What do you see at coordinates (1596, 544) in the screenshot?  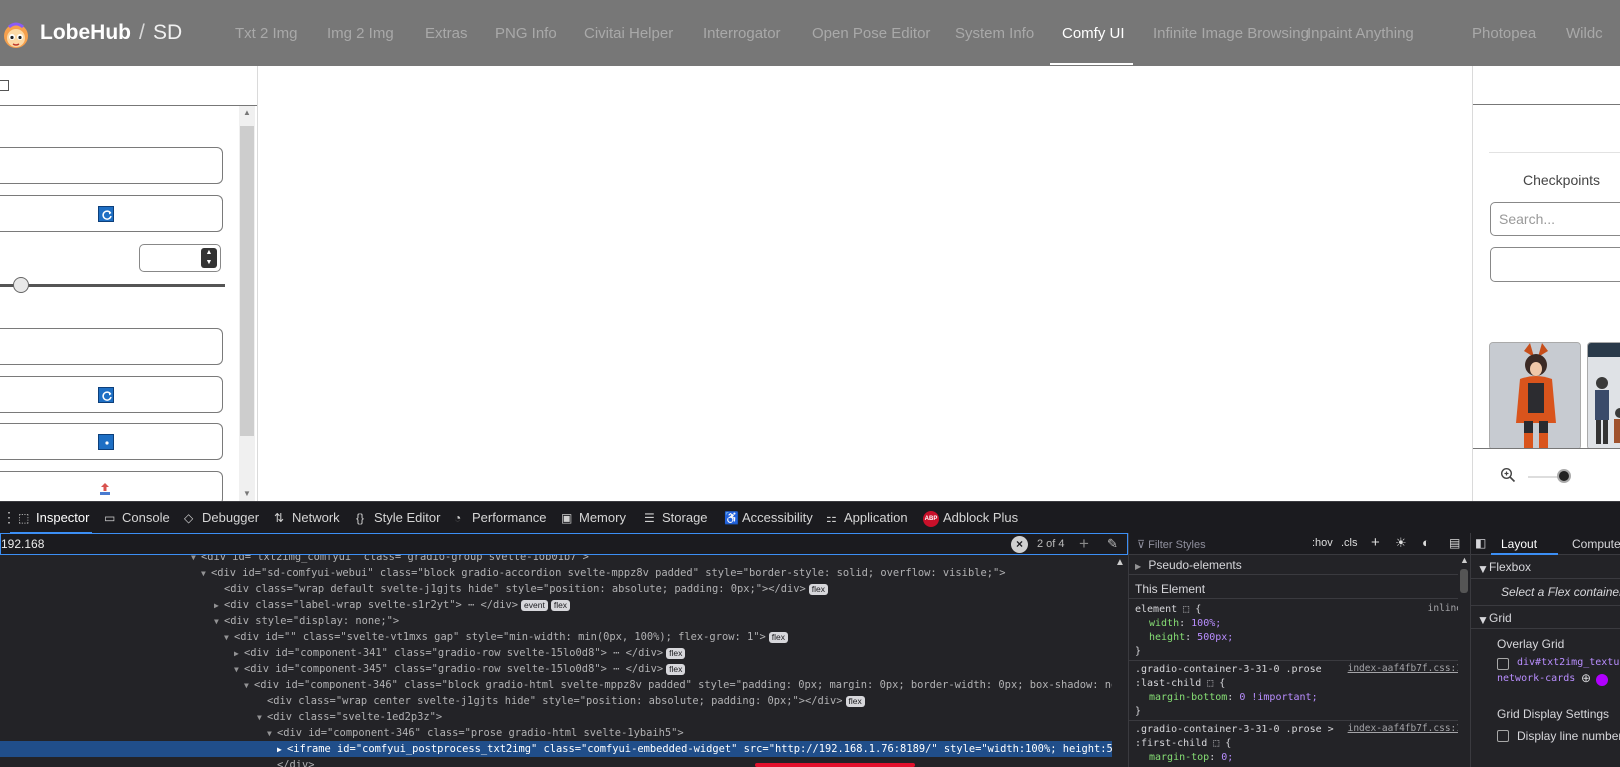 I see `tab-computed: Computed` at bounding box center [1596, 544].